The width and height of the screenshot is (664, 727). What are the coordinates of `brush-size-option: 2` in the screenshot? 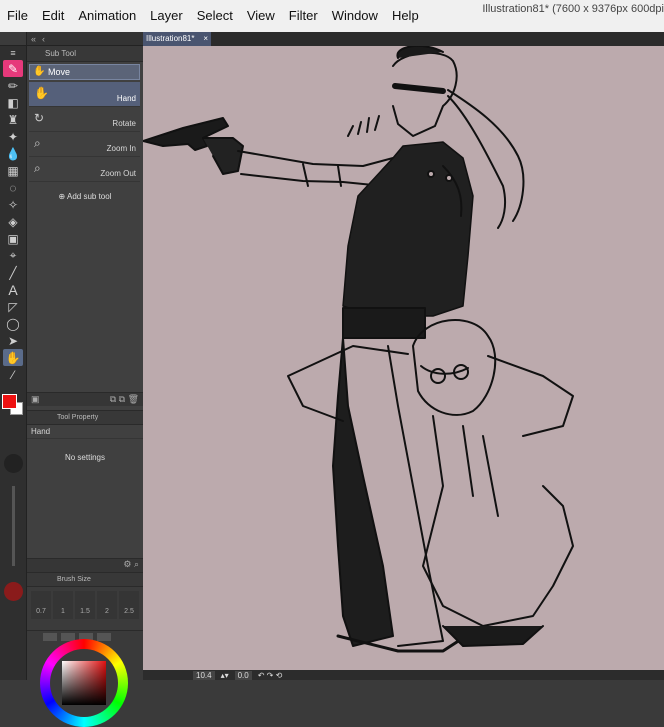 It's located at (107, 605).